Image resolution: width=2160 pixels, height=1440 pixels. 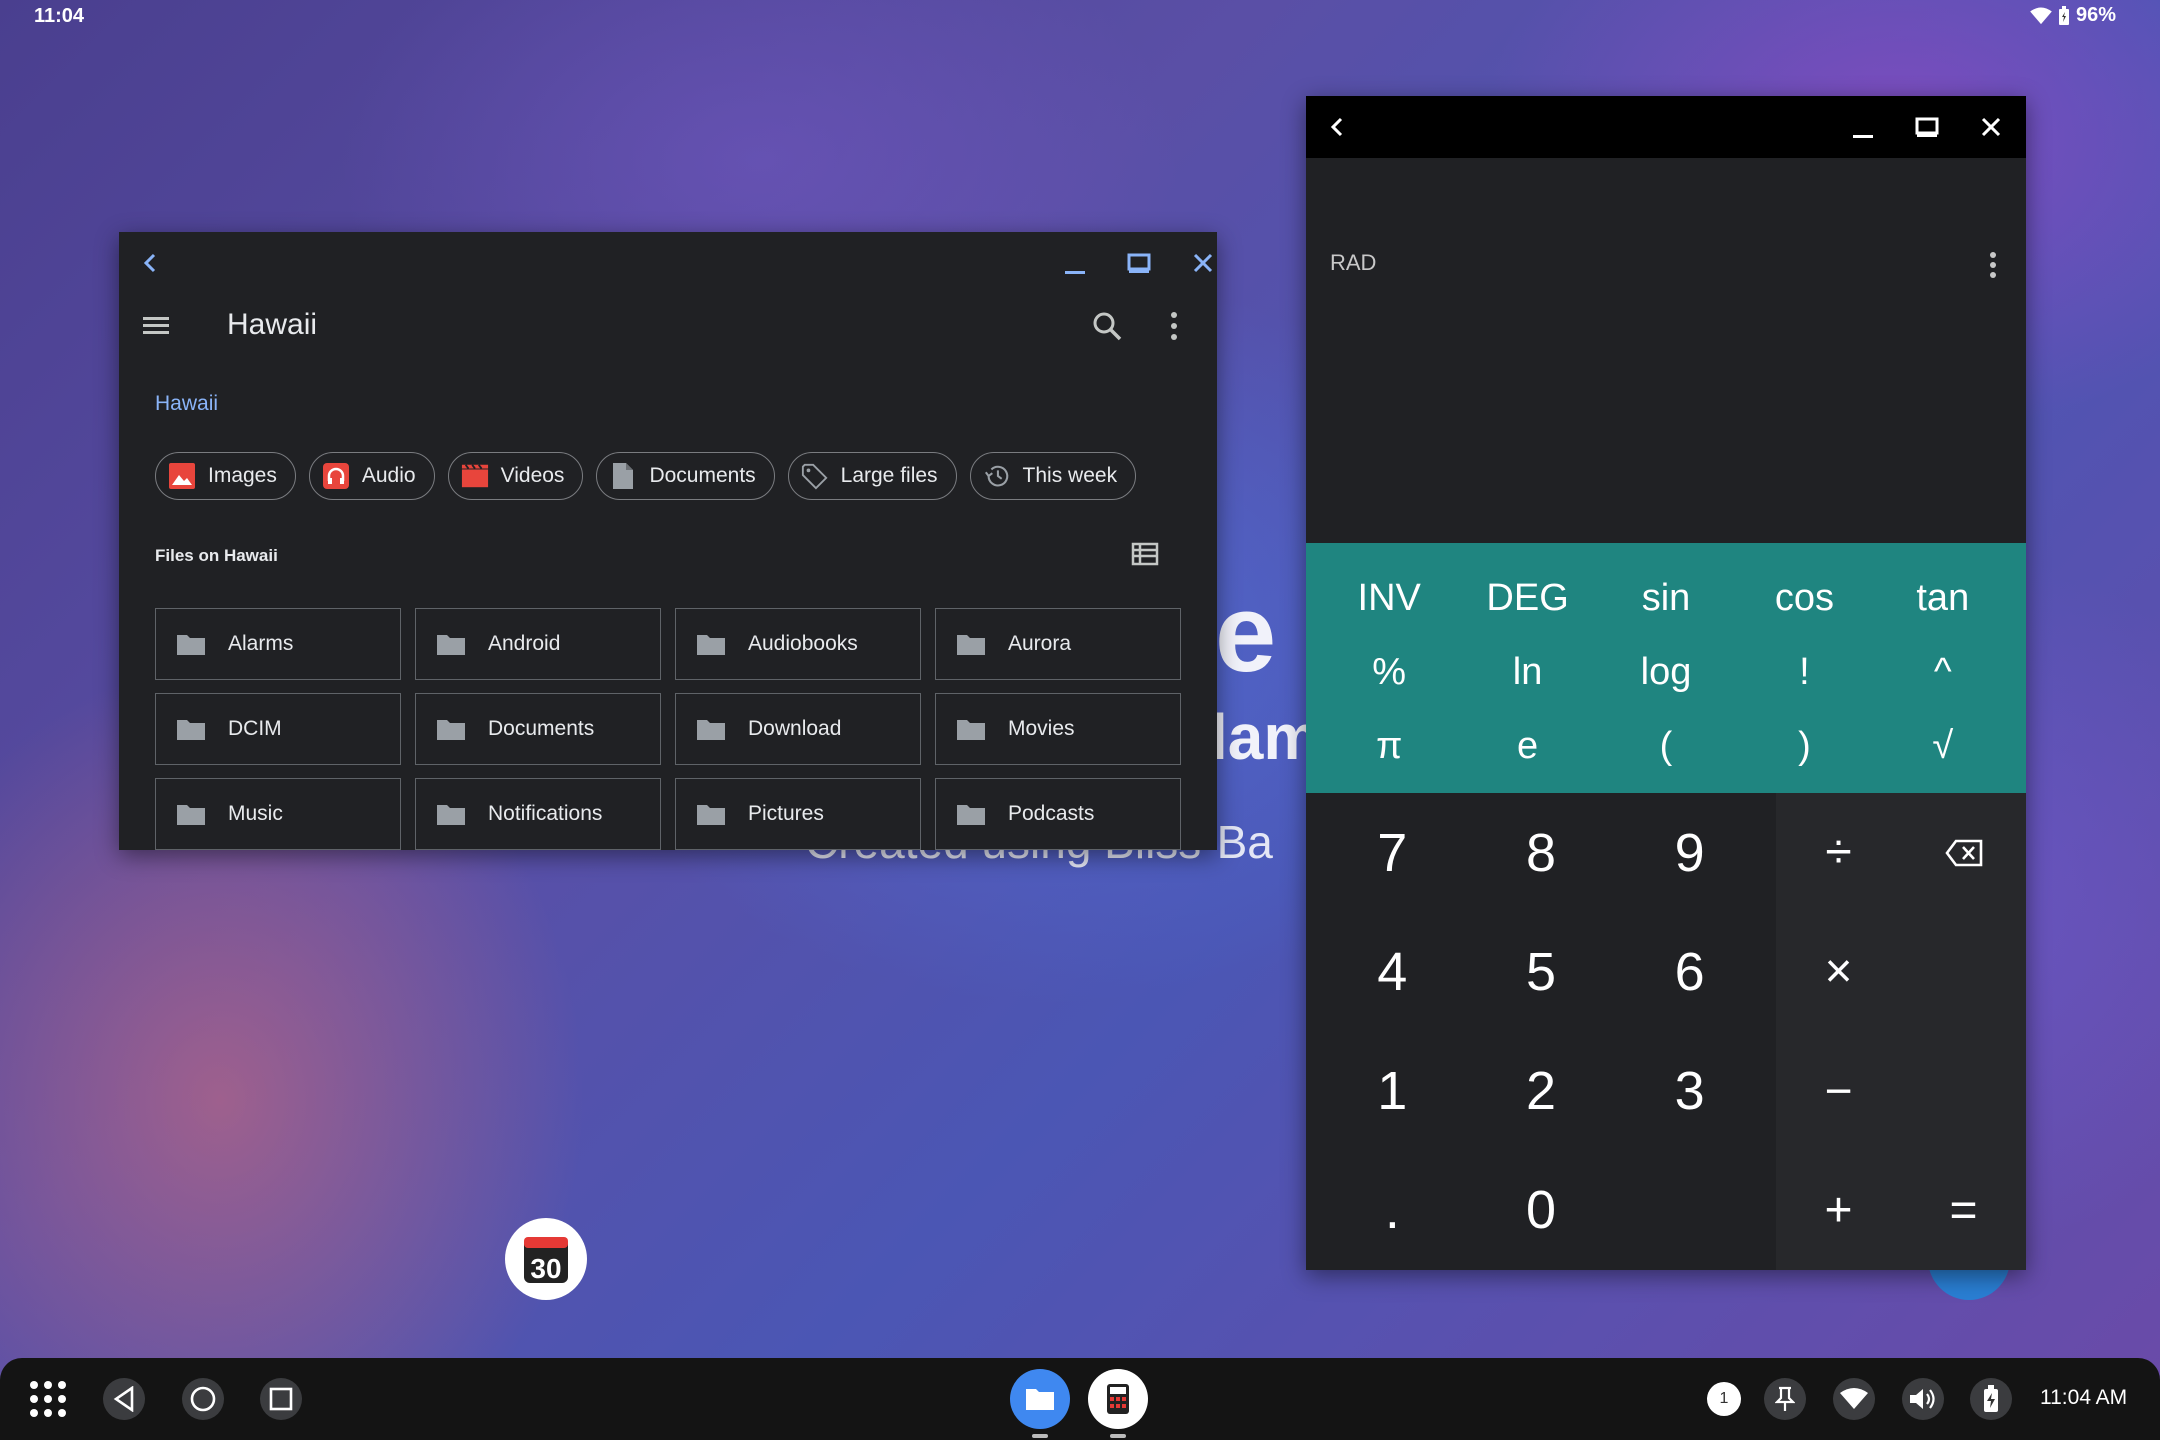 What do you see at coordinates (1666, 598) in the screenshot?
I see `key-sin: sin` at bounding box center [1666, 598].